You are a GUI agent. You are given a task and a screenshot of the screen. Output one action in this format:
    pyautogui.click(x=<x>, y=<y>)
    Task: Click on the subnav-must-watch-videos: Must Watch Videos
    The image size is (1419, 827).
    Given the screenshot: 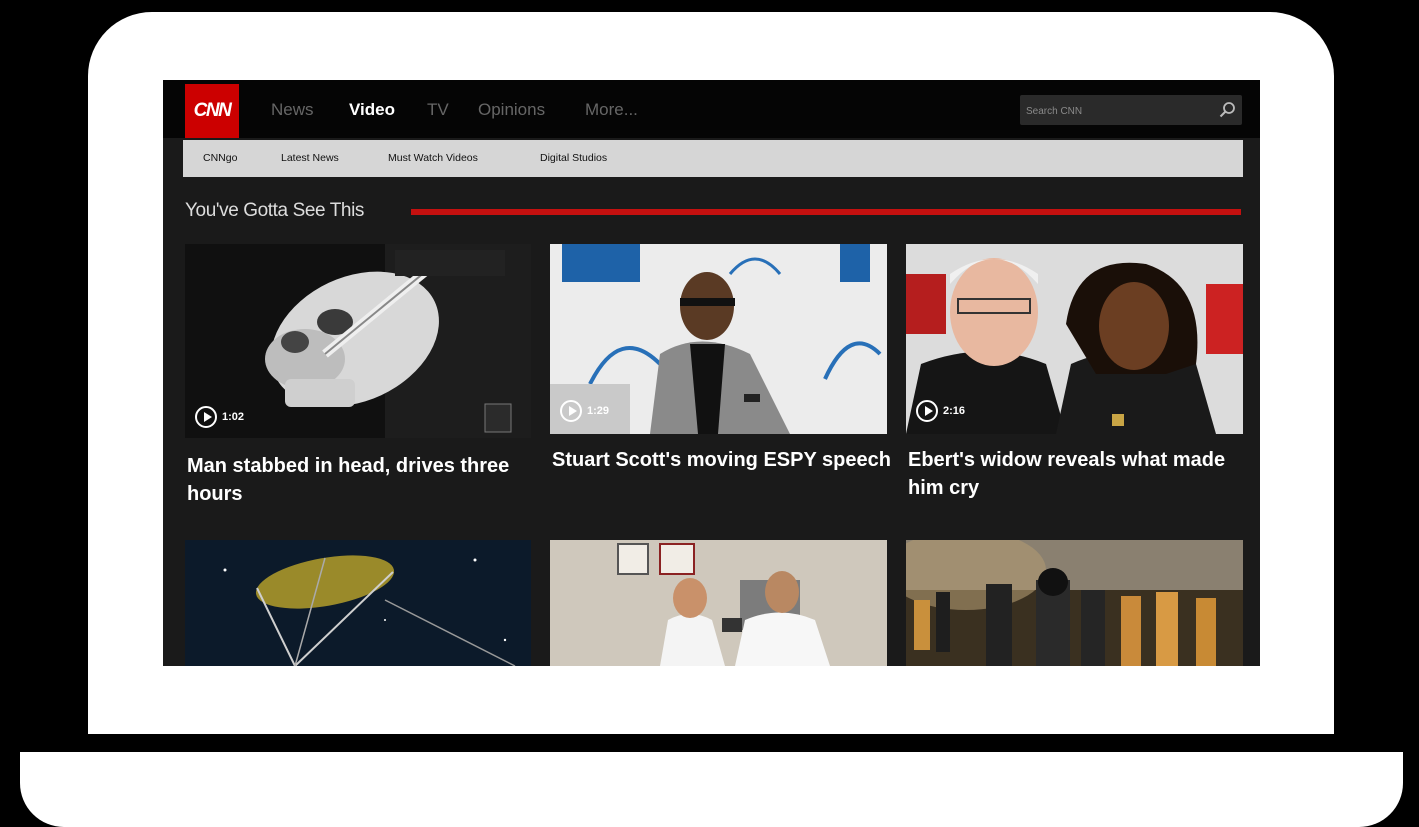 What is the action you would take?
    pyautogui.click(x=433, y=158)
    